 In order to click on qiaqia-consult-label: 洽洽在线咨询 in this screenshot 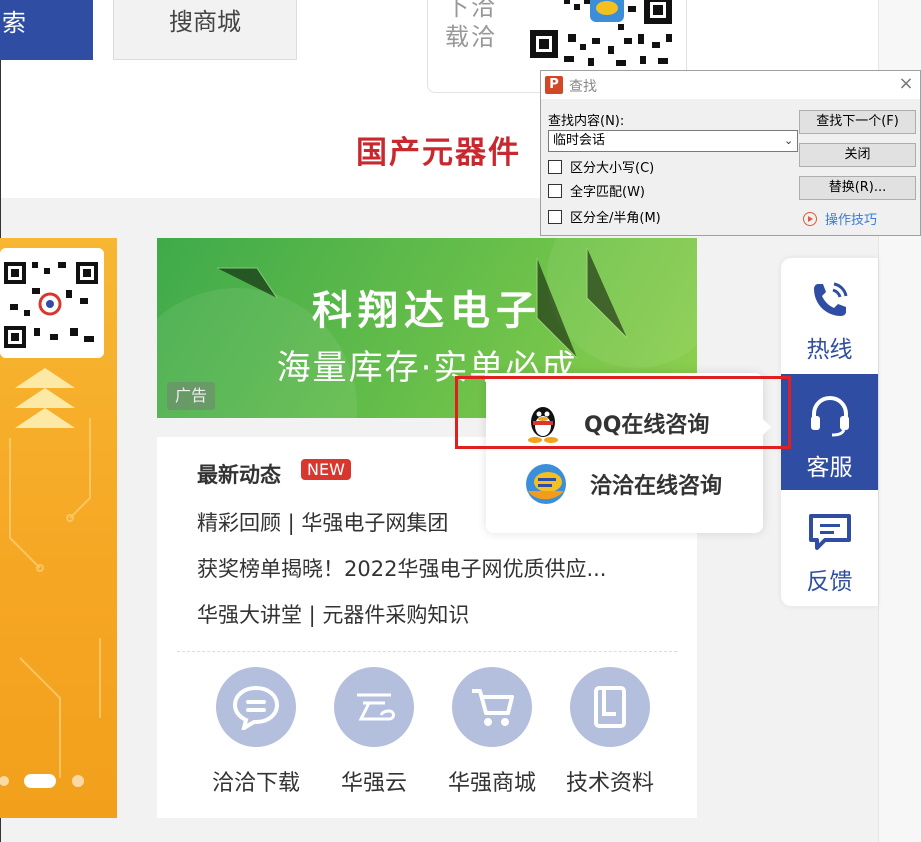, I will do `click(656, 486)`.